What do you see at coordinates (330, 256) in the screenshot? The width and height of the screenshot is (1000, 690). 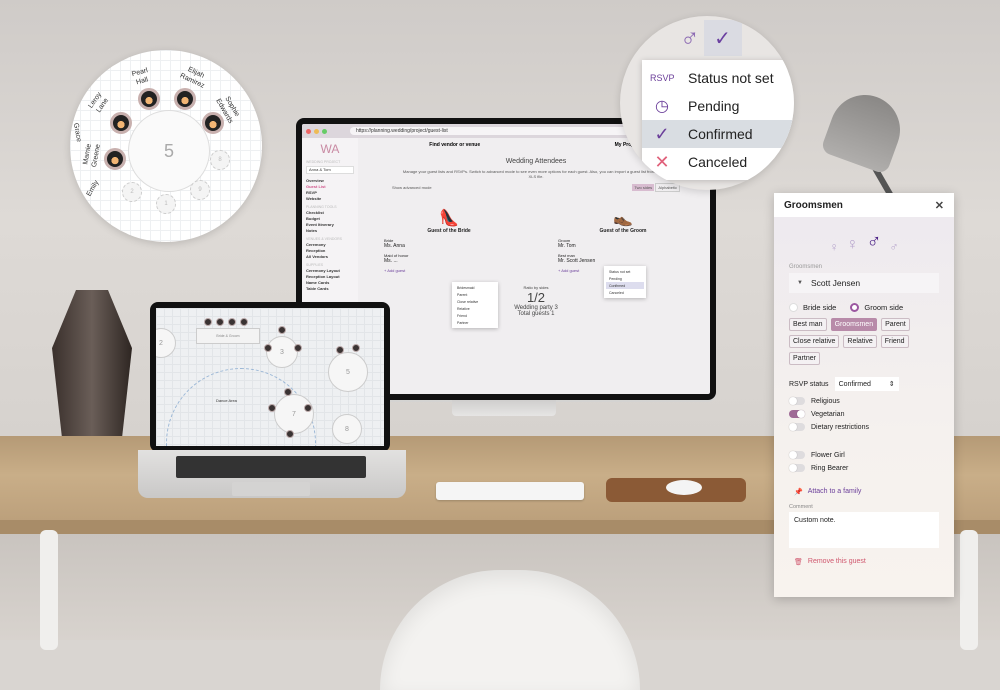 I see `sidebar-item-all-vendors: All Vendors` at bounding box center [330, 256].